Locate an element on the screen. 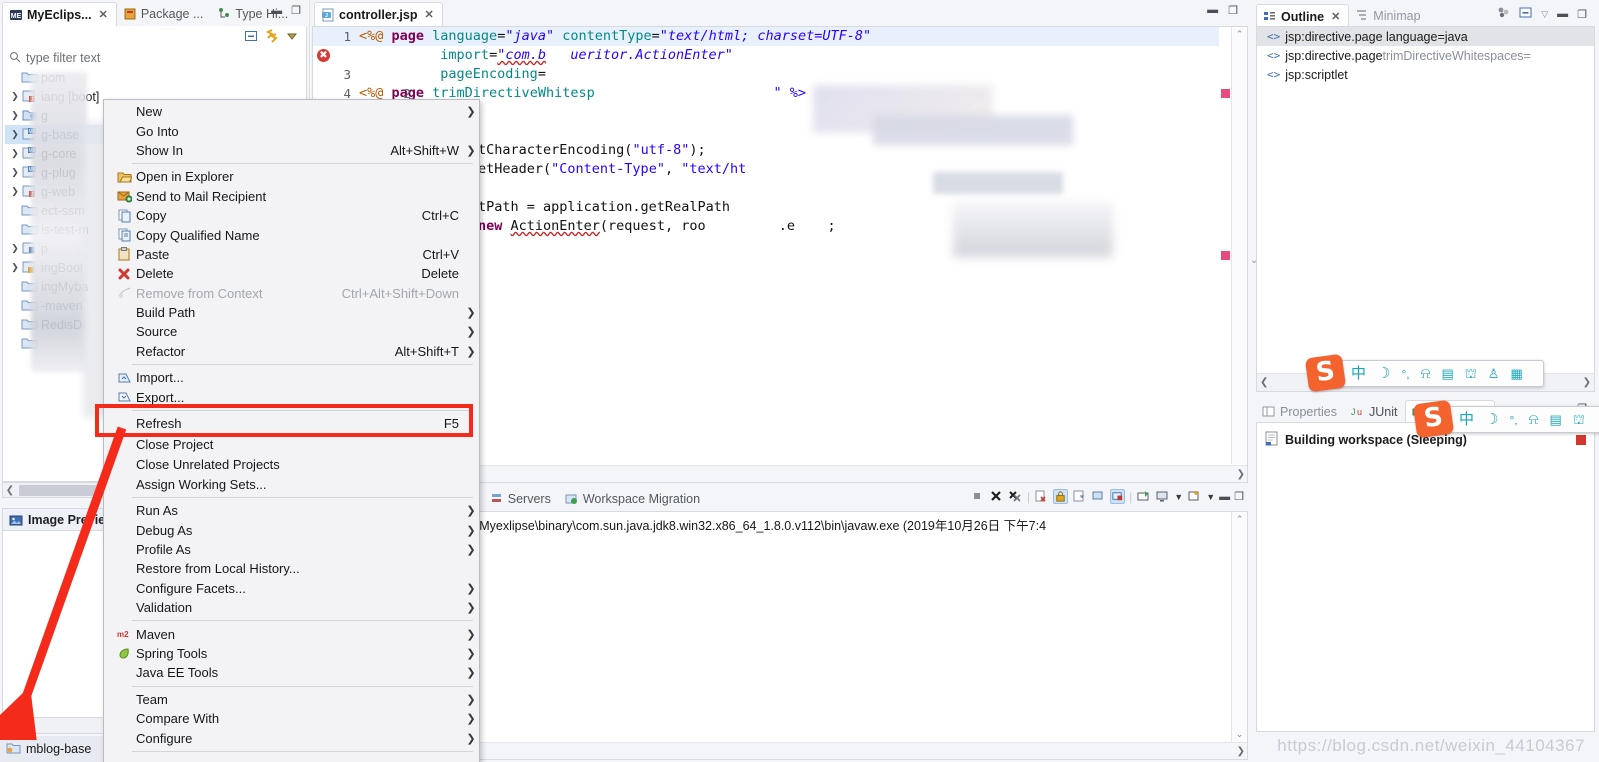  menu-item-run-as: Run As ❯ is located at coordinates (291, 510).